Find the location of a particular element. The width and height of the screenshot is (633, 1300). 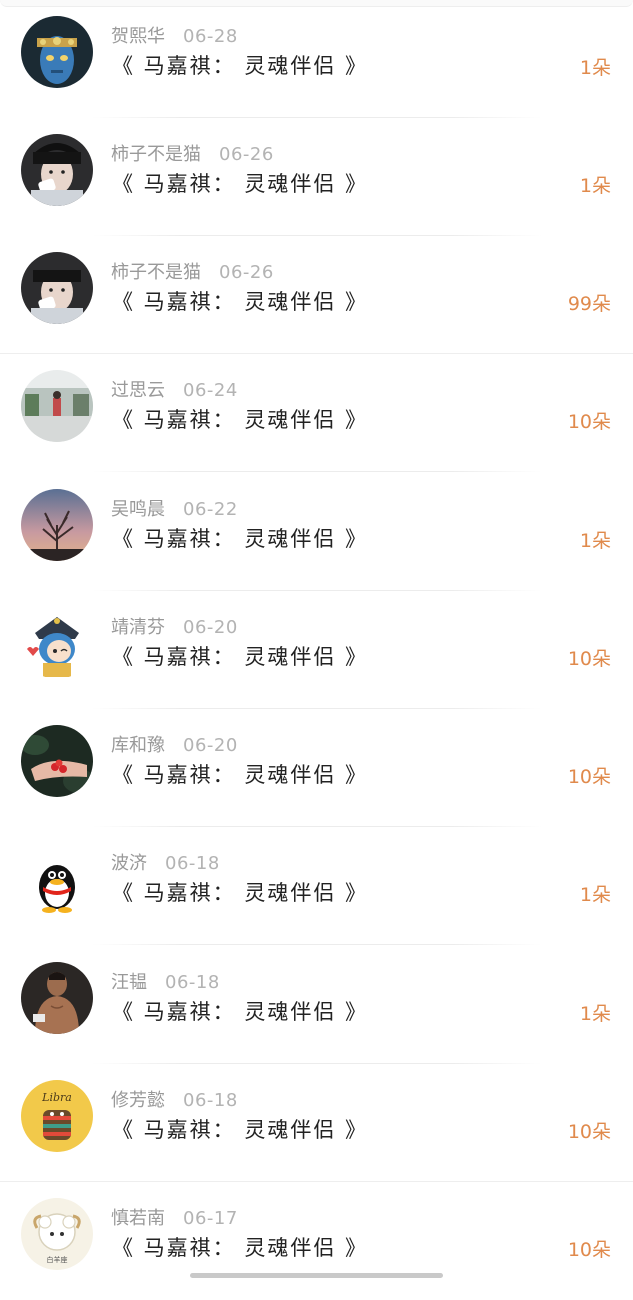

record-meta: 修芳懿 06-18 is located at coordinates (174, 1101).